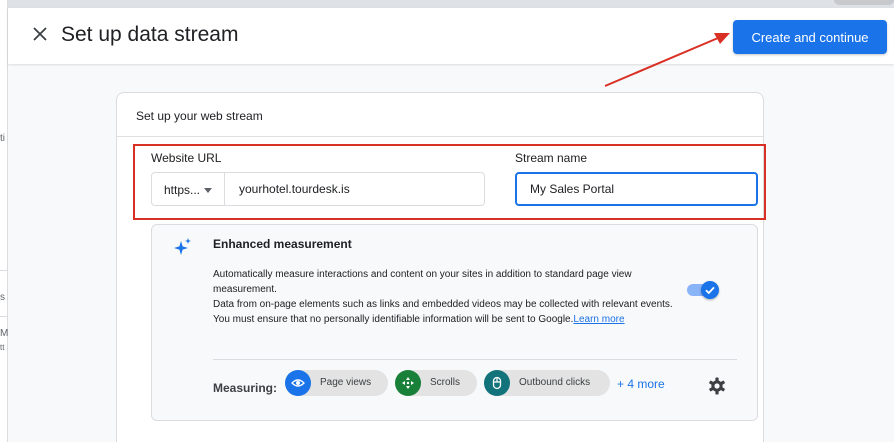 Image resolution: width=894 pixels, height=442 pixels. I want to click on close-icon, so click(40, 34).